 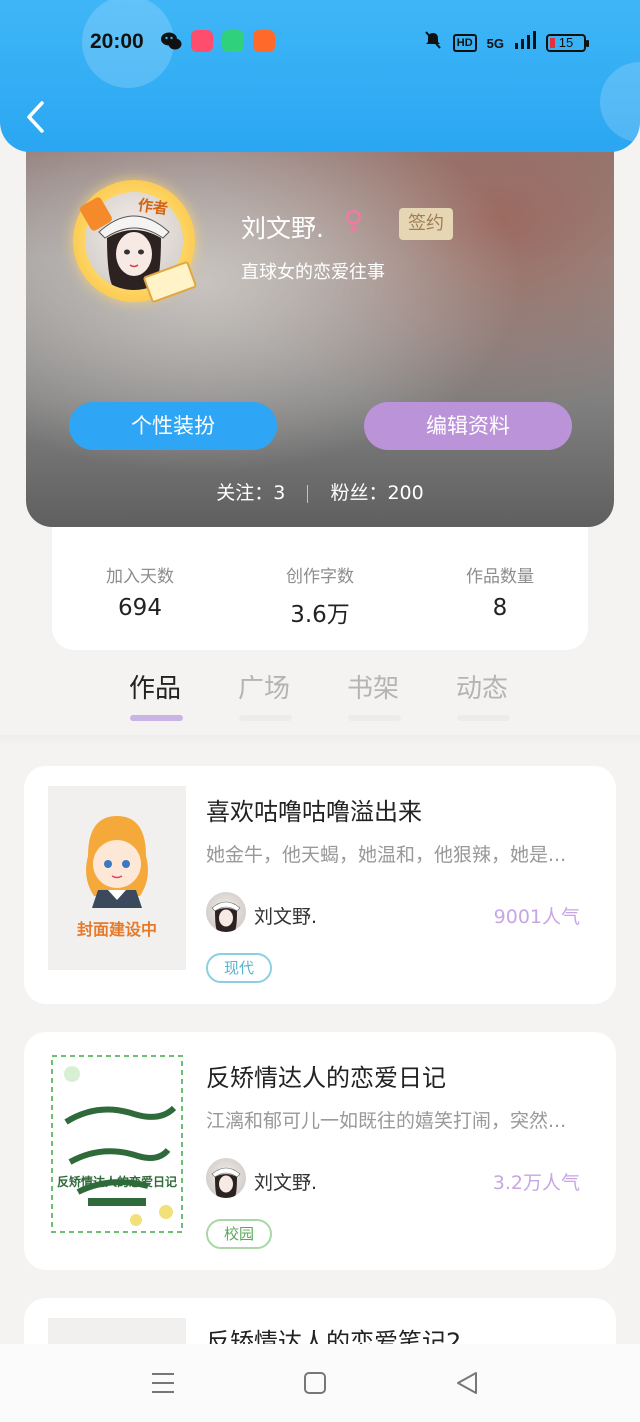 I want to click on app-icon-orange, so click(x=264, y=41).